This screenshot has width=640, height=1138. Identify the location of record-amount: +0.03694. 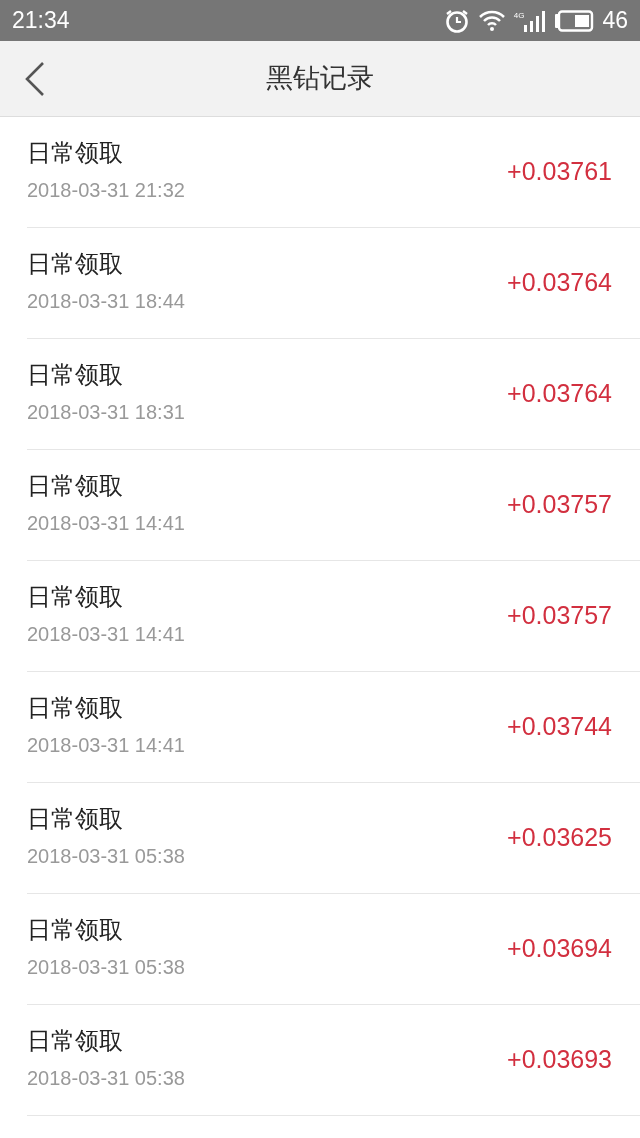
(559, 949).